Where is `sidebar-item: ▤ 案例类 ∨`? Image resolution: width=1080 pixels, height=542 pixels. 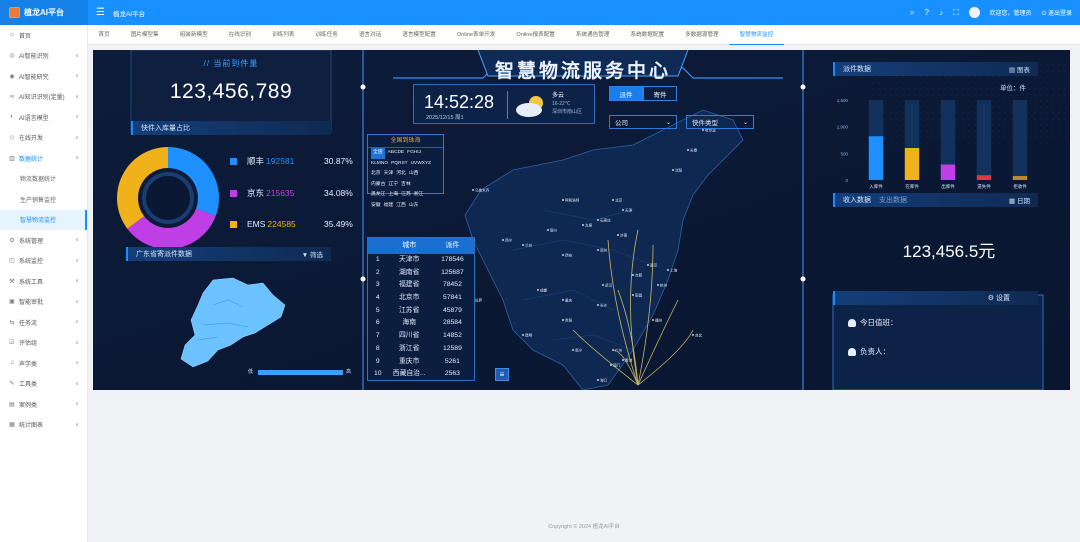 sidebar-item: ▤ 案例类 ∨ is located at coordinates (43, 404).